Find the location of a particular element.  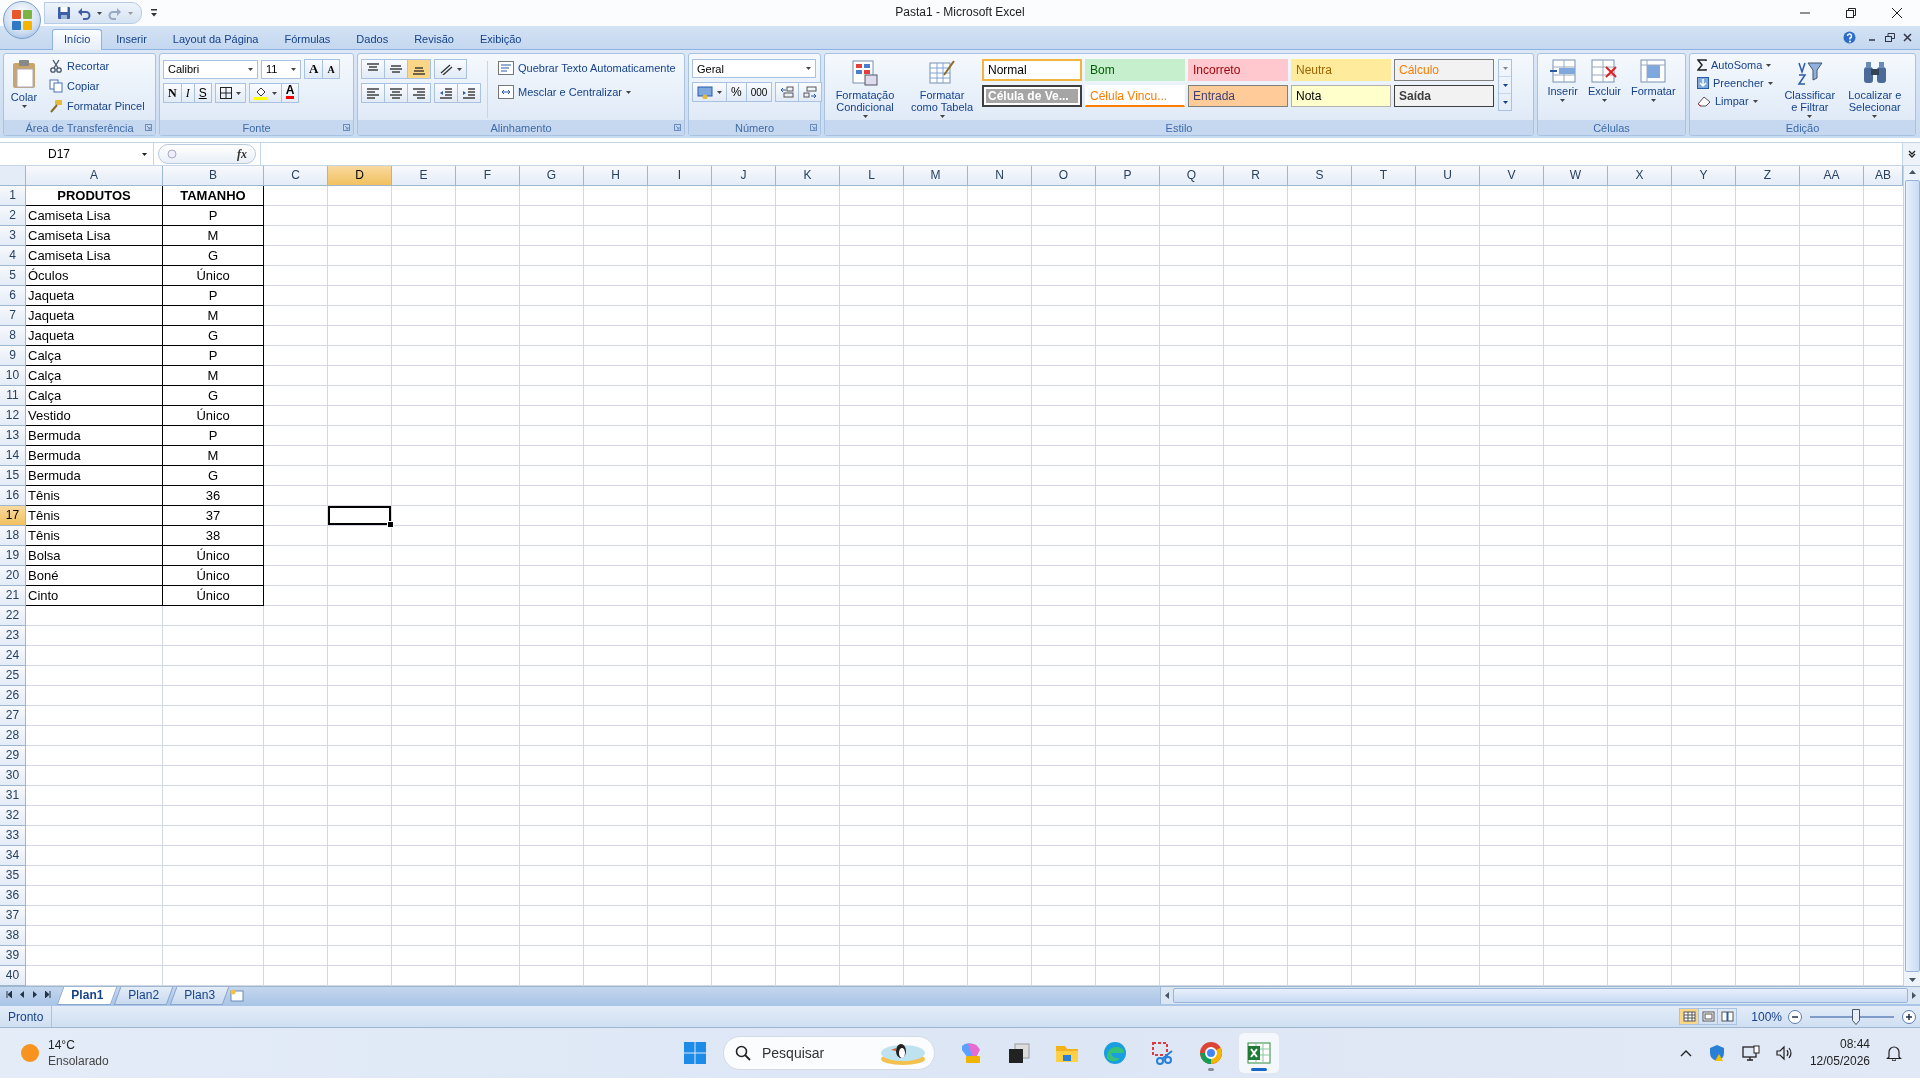

horizontal-scrollbar is located at coordinates (1540, 995).